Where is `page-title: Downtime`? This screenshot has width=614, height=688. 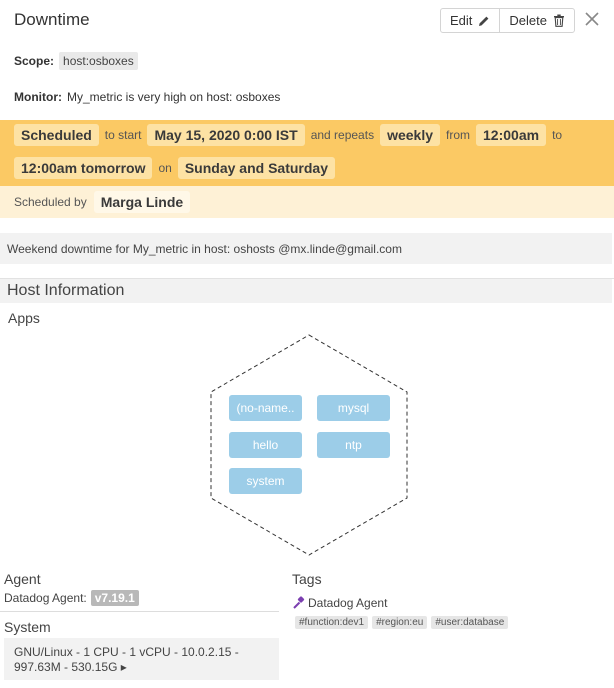 page-title: Downtime is located at coordinates (52, 19).